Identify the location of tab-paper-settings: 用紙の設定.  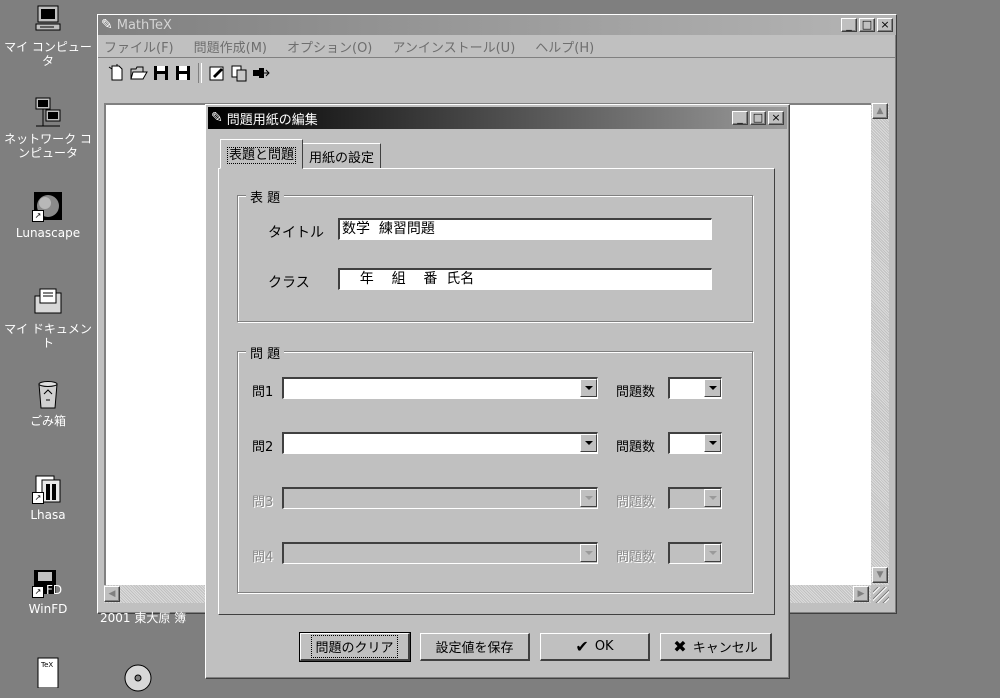
(342, 156).